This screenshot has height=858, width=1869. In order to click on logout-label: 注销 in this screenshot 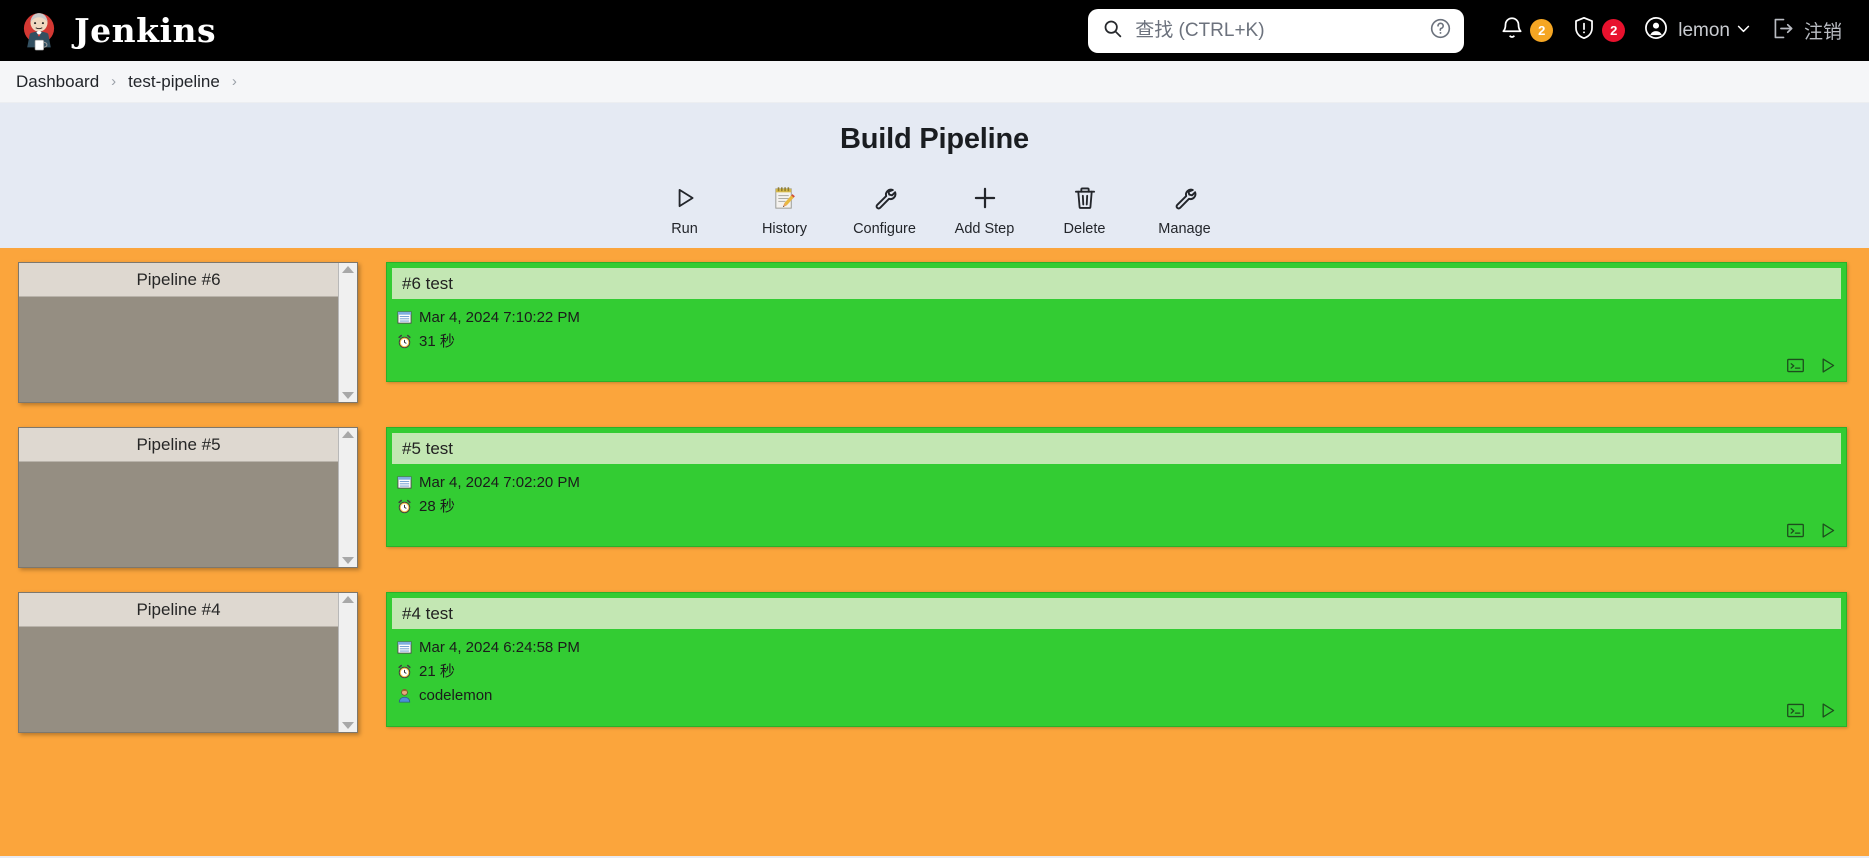, I will do `click(1822, 32)`.